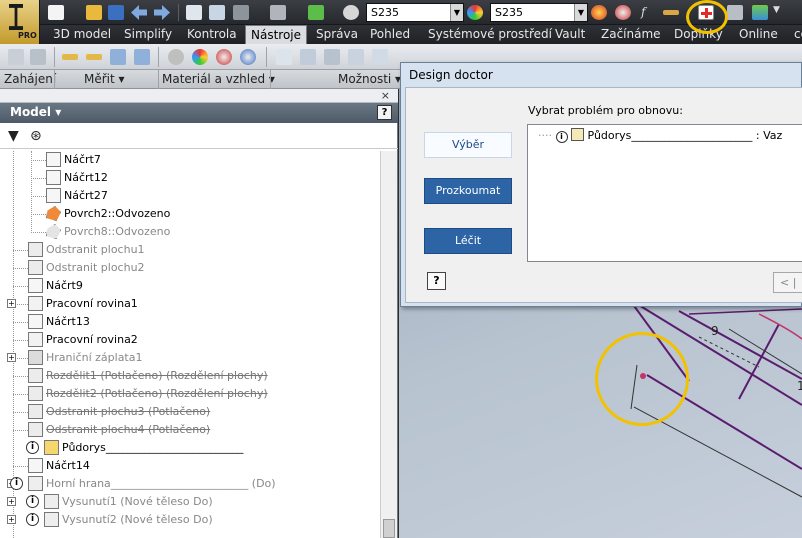 This screenshot has width=802, height=538. I want to click on model-dropdown: Model ▾, so click(35, 112).